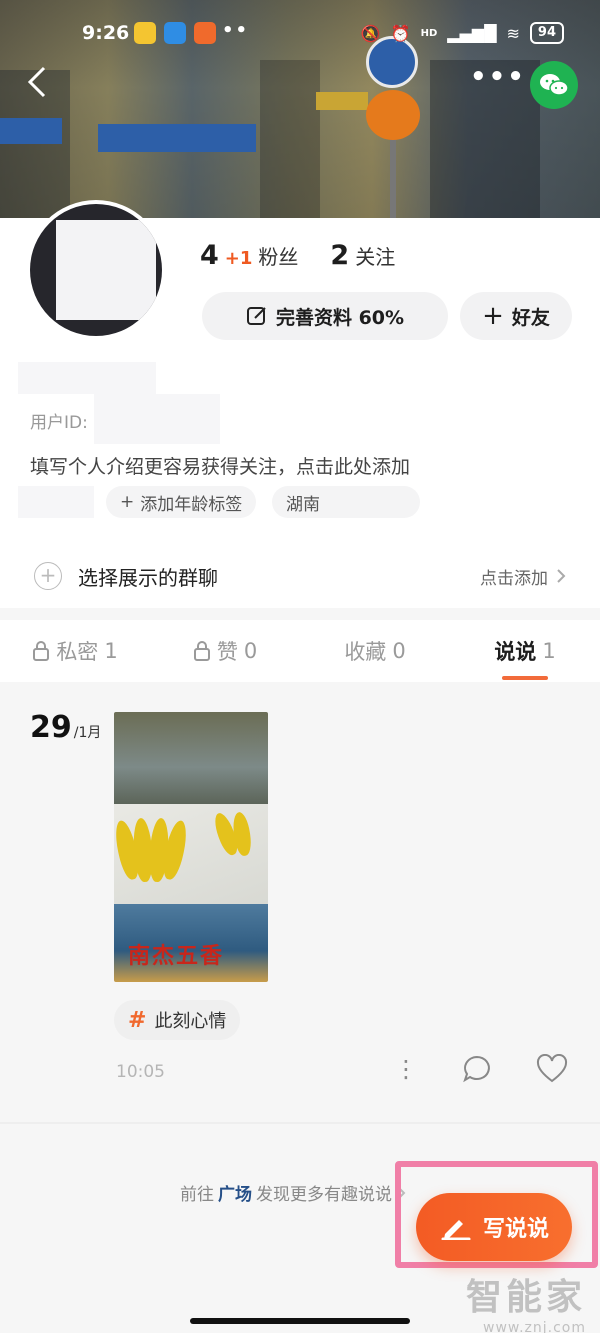 Image resolution: width=600 pixels, height=1333 pixels. I want to click on group-chat-label: 选择展示的群聊, so click(148, 577).